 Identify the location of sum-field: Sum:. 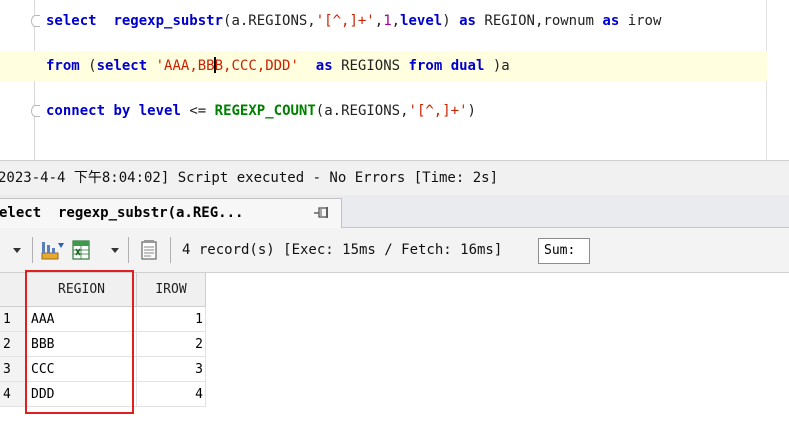
(564, 251).